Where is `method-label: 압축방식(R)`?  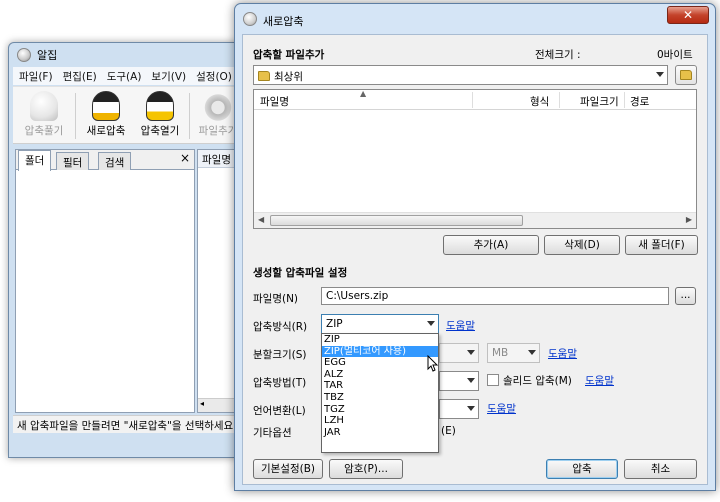 method-label: 압축방식(R) is located at coordinates (280, 327).